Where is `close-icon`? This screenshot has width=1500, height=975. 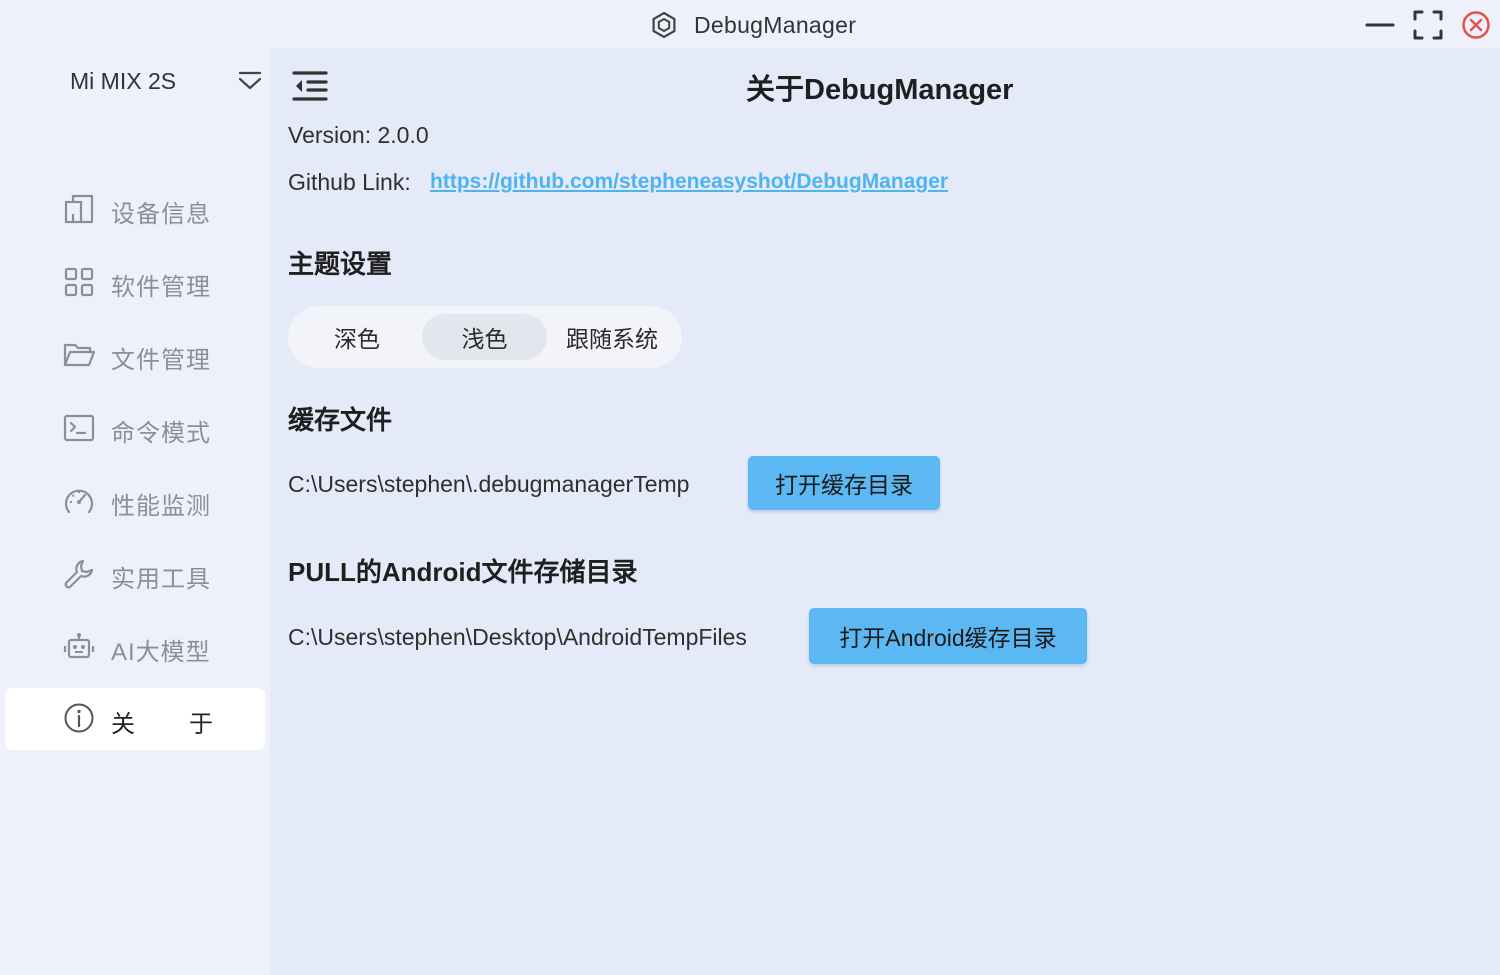 close-icon is located at coordinates (1476, 25).